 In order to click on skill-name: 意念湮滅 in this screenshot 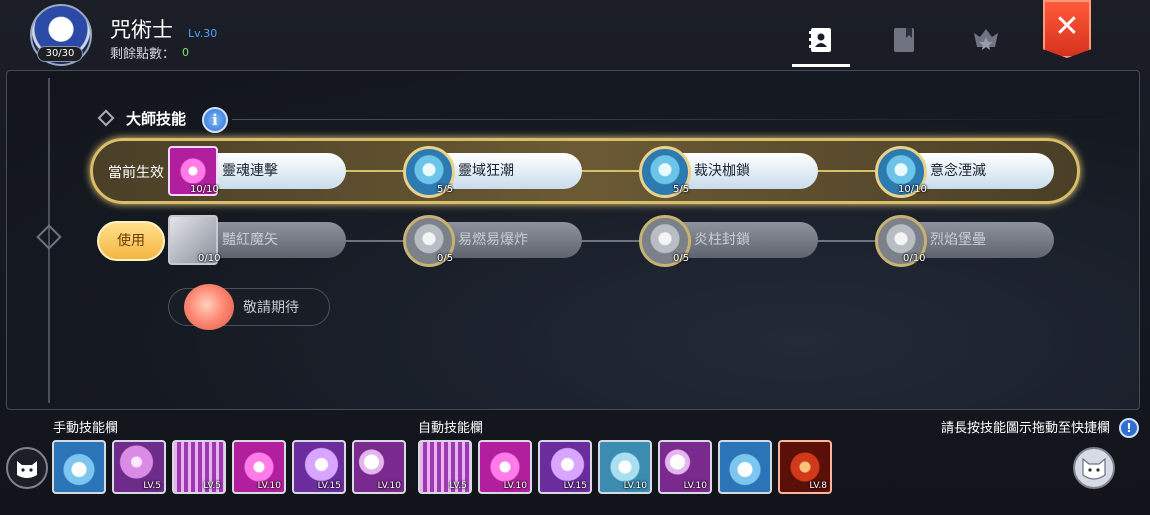, I will do `click(958, 171)`.